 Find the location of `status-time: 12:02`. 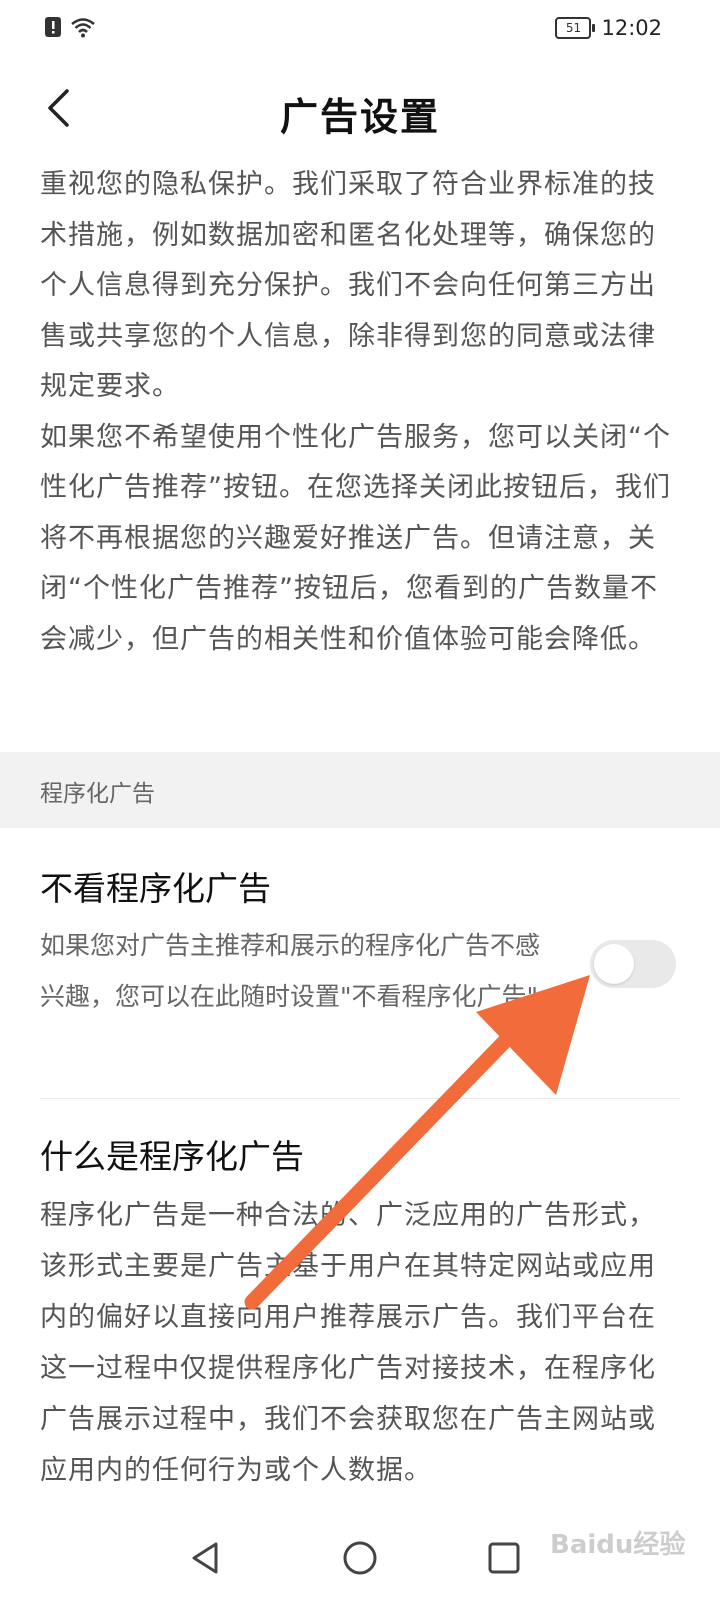

status-time: 12:02 is located at coordinates (631, 28).